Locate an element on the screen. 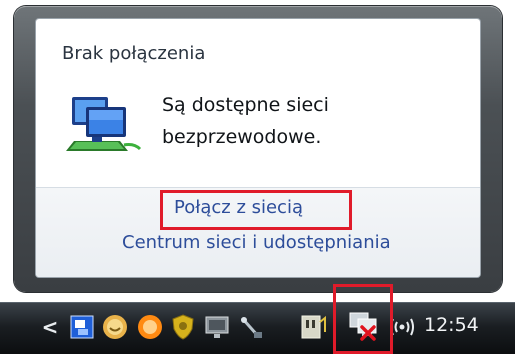 The image size is (515, 354). message-text: Są dostępne sieci bezprzewodowe. is located at coordinates (245, 121).